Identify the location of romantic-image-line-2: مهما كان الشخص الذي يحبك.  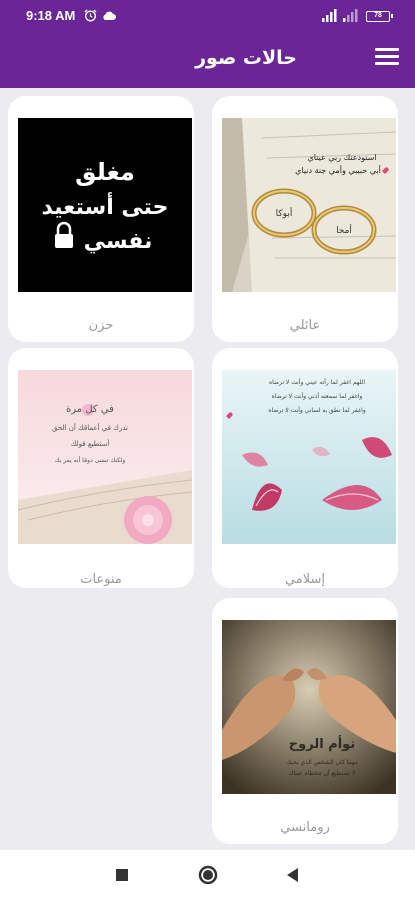
(322, 762).